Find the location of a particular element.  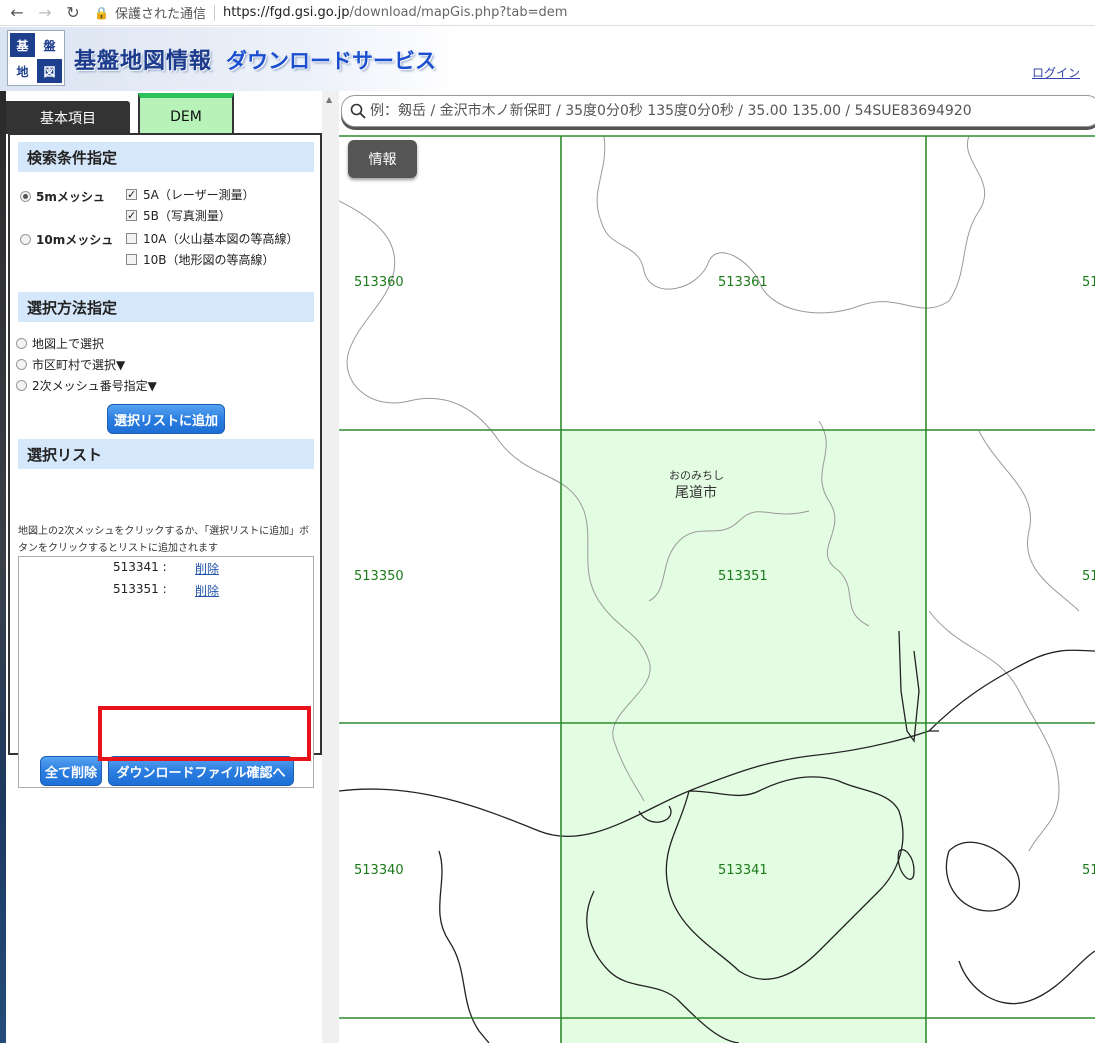

list-item: 513341 : 削除 is located at coordinates (166, 568).